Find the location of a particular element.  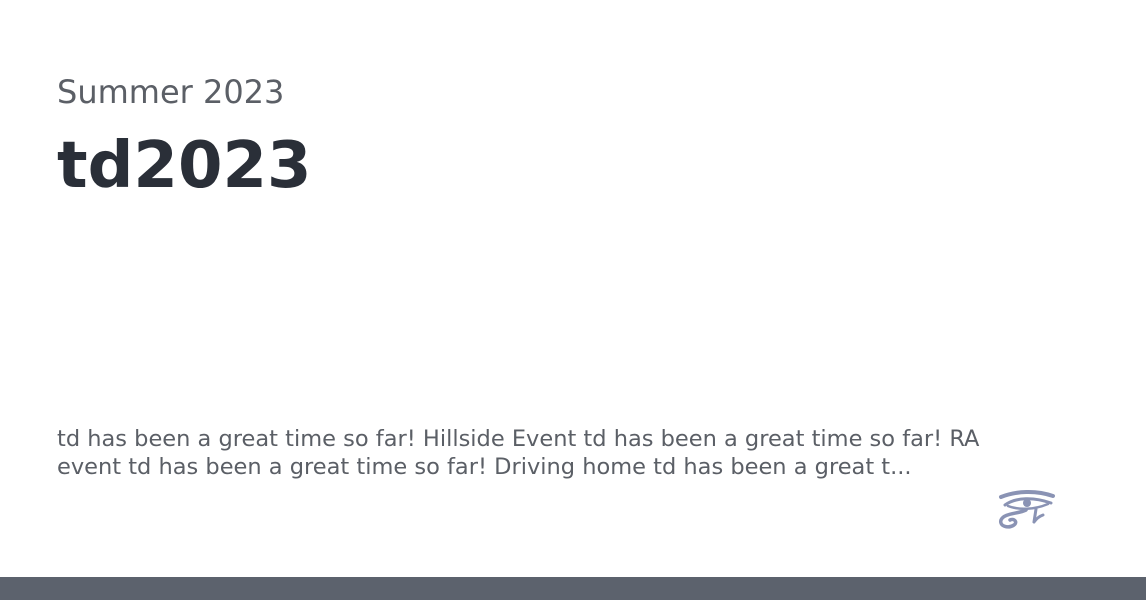

eye-of-horus-icon is located at coordinates (1027, 509).